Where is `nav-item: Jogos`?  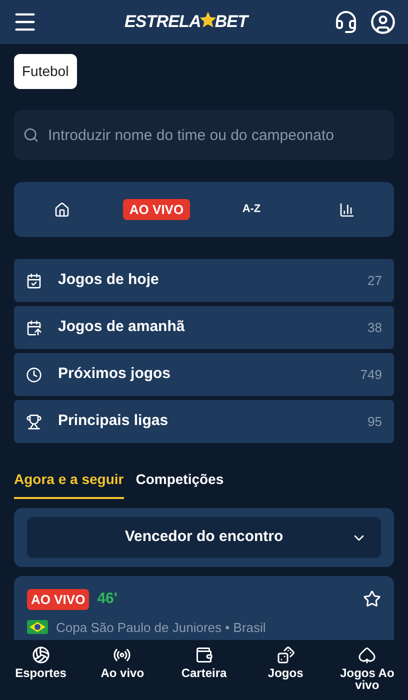
nav-item: Jogos is located at coordinates (285, 673).